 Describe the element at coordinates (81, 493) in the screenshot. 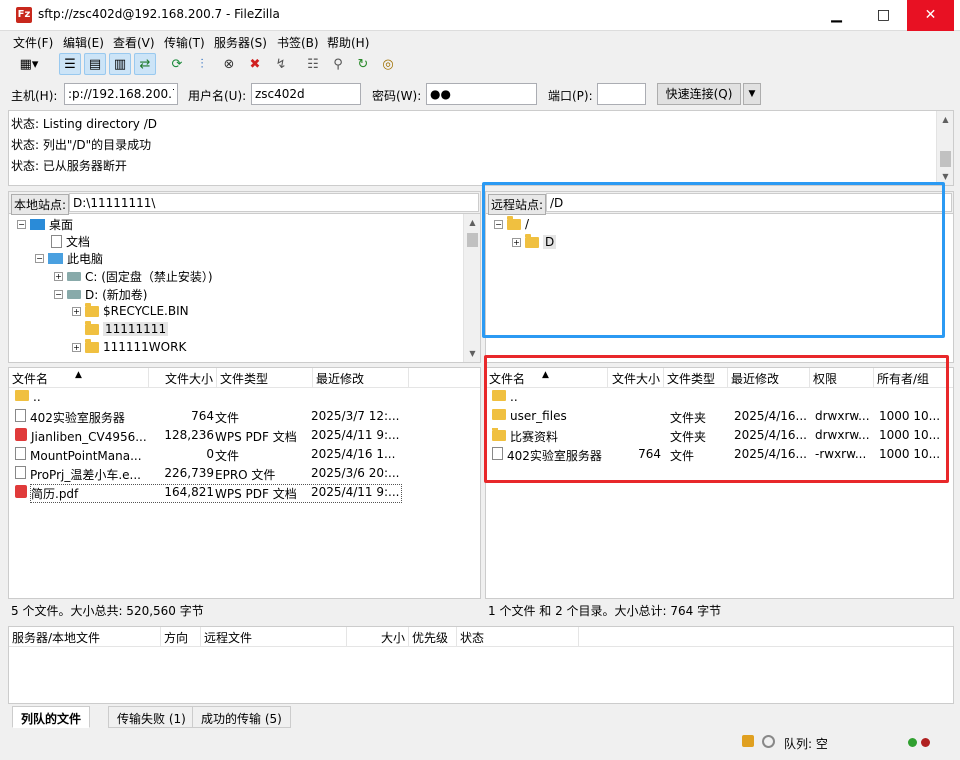

I see `table-row: 简历.pdf` at that location.